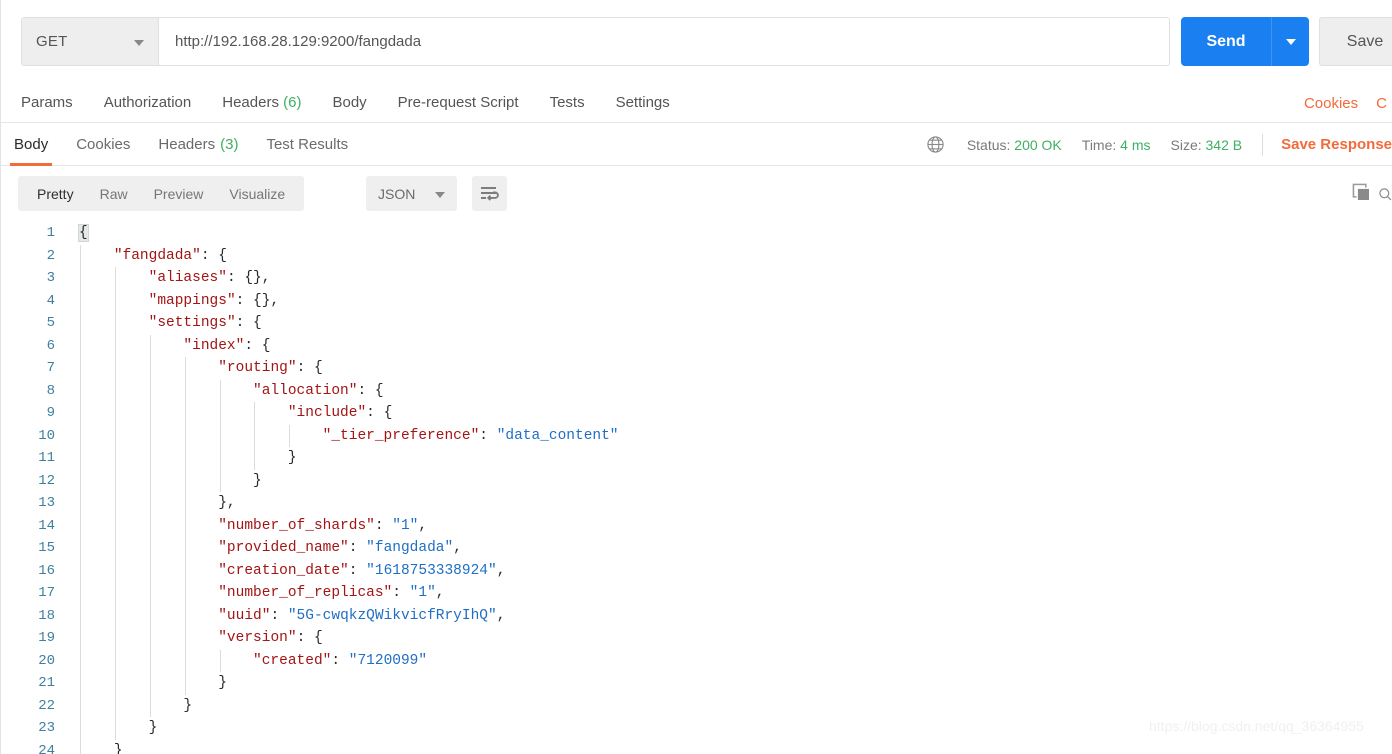 The height and width of the screenshot is (754, 1392). I want to click on line-number: 3, so click(50, 278).